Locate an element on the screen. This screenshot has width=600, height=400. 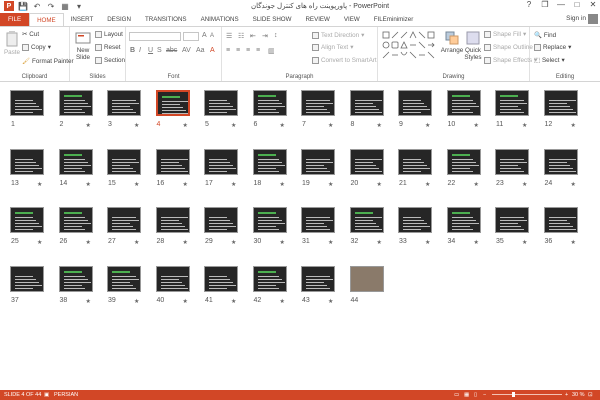
shadow-icon: S is located at coordinates (159, 50).